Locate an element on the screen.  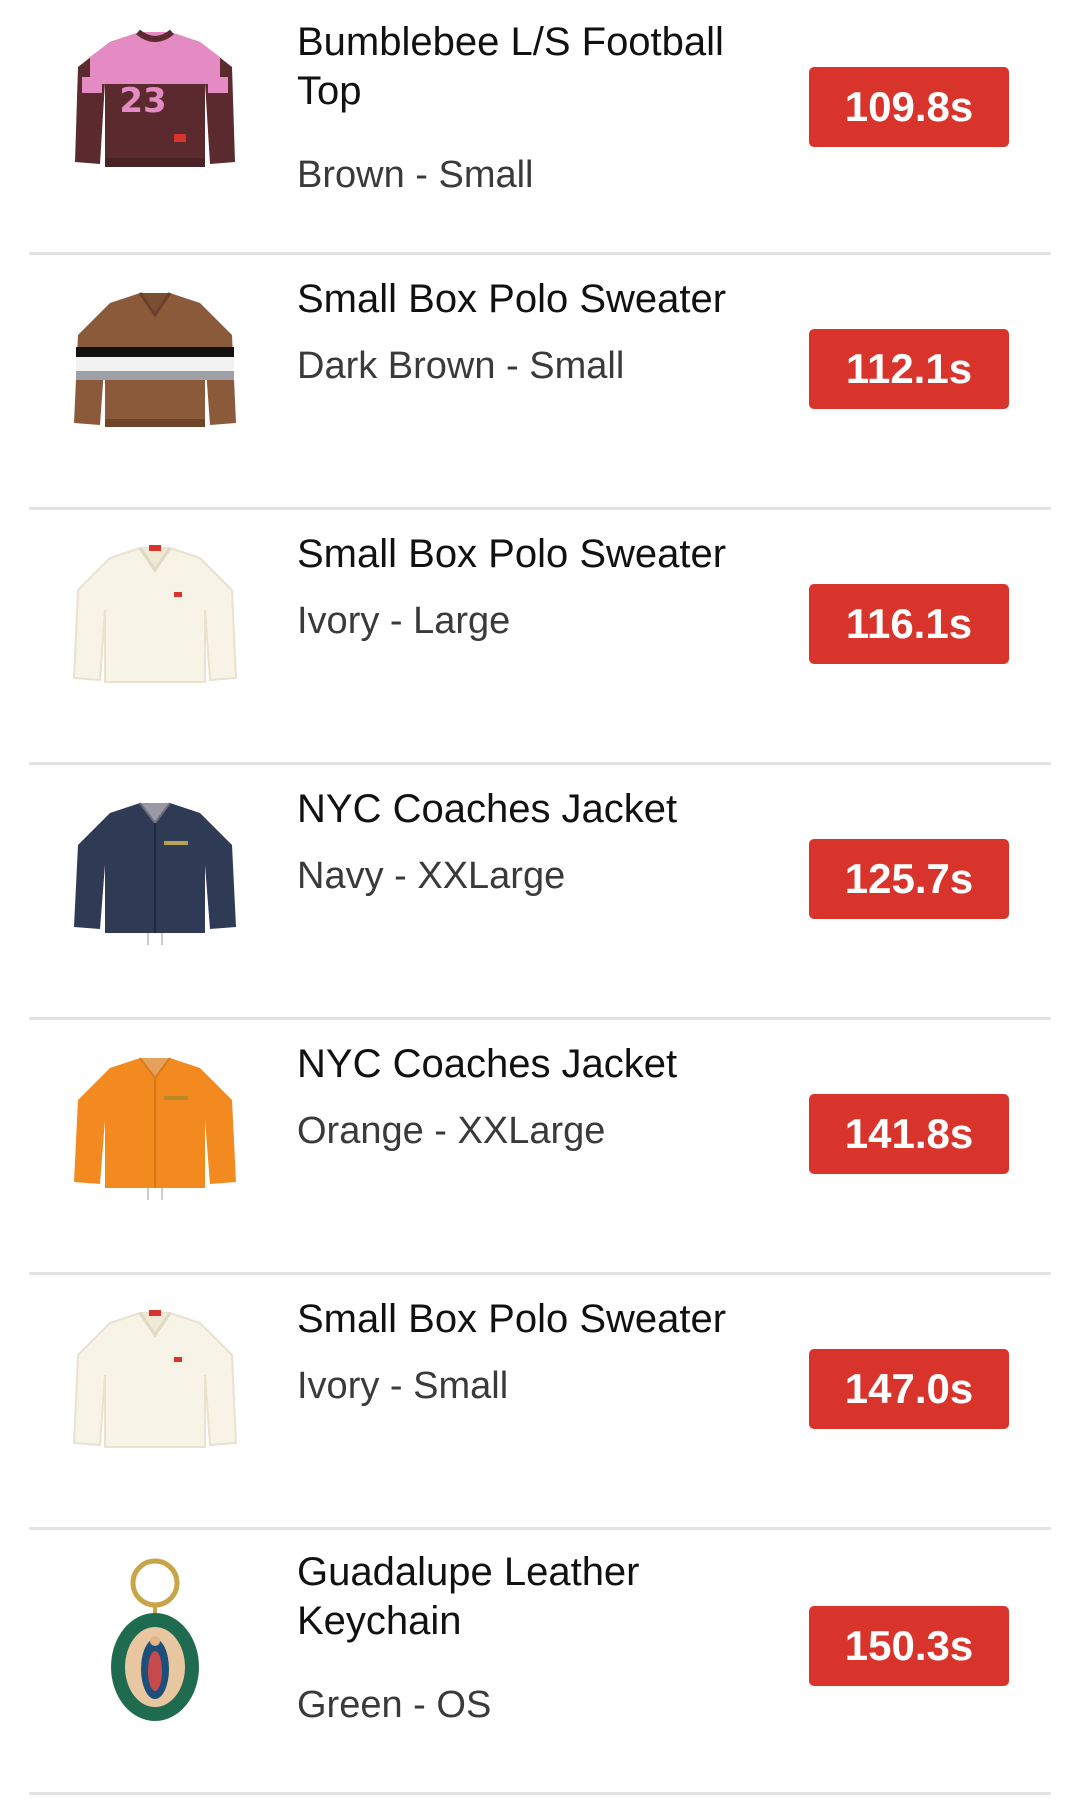
orange-jacket-icon is located at coordinates (155, 1125).